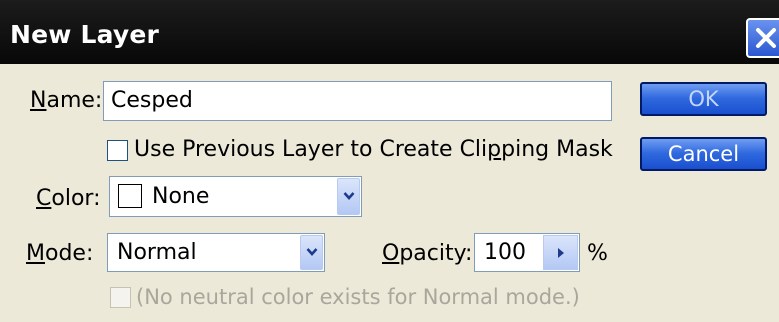 This screenshot has height=322, width=779. Describe the element at coordinates (117, 150) in the screenshot. I see `clipping-mask-checkbox` at that location.